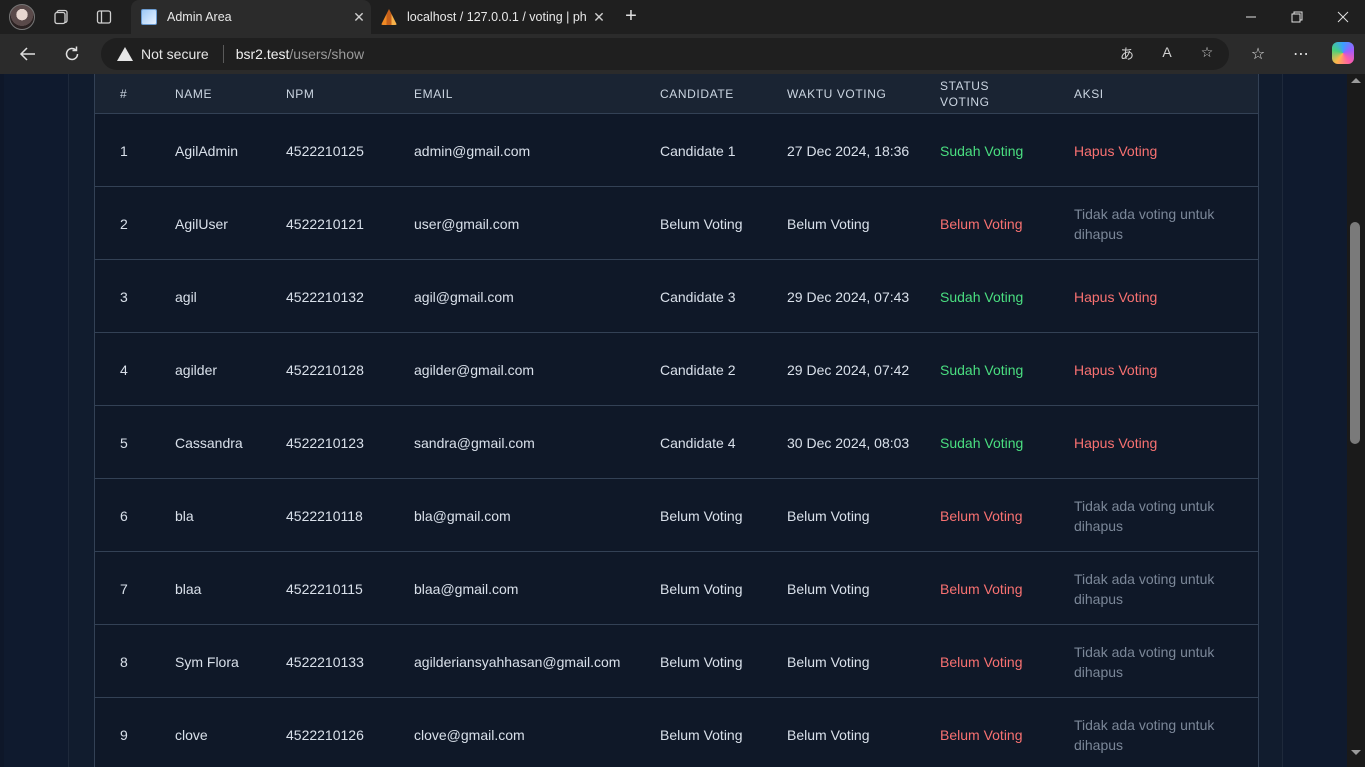 This screenshot has width=1365, height=767. I want to click on more-menu-icon: ⋯, so click(1301, 54).